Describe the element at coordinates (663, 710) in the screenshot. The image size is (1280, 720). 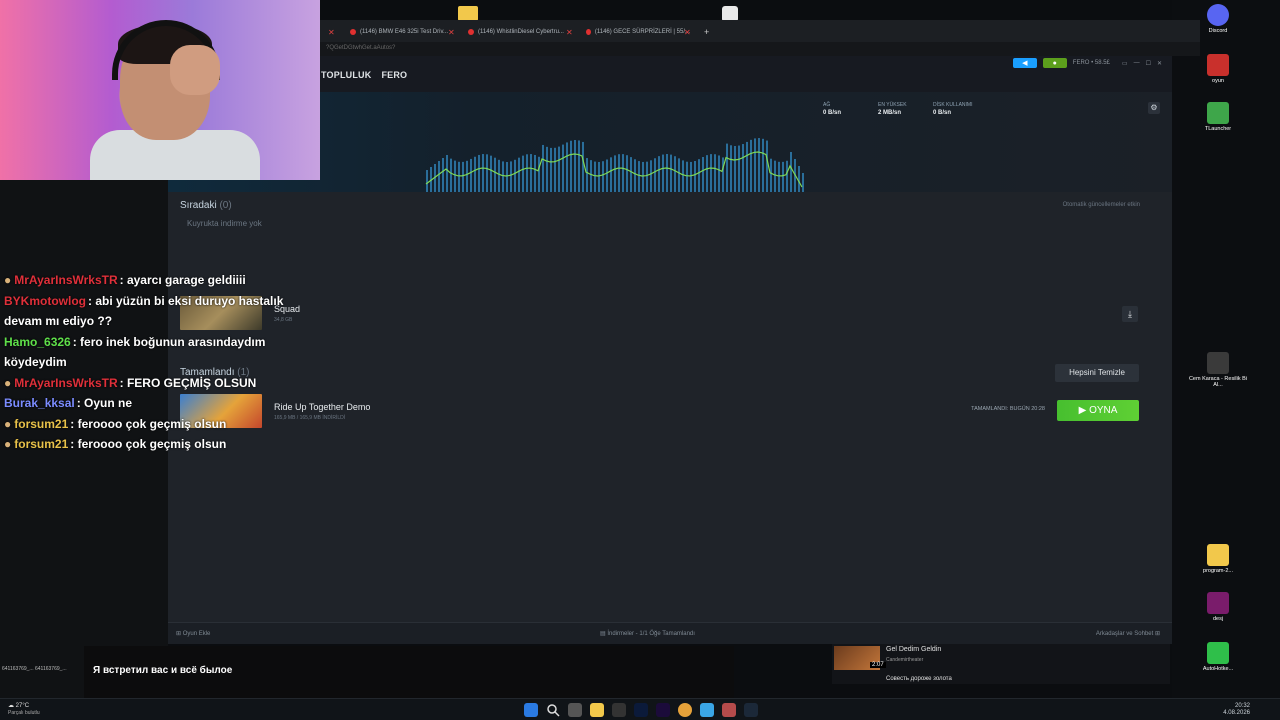
I see `premiere-icon` at that location.